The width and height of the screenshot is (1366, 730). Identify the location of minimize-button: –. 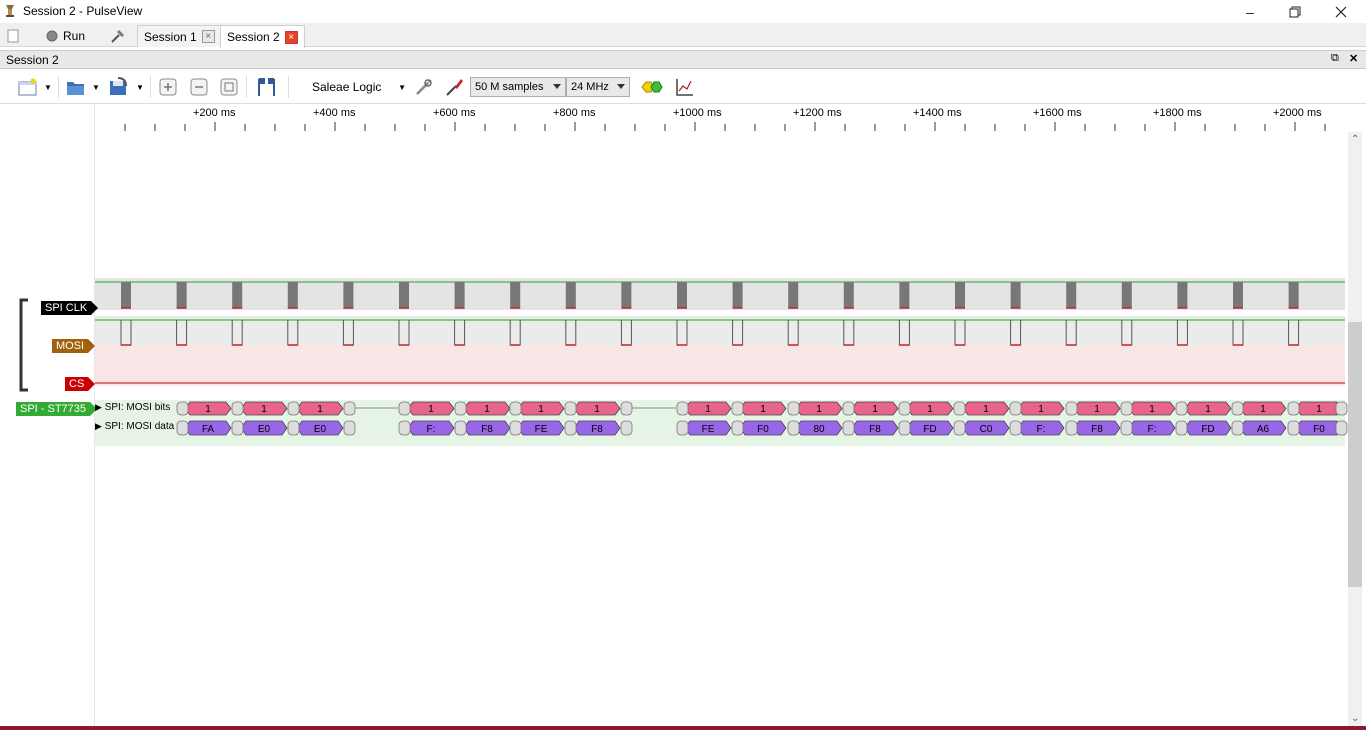
(1250, 11).